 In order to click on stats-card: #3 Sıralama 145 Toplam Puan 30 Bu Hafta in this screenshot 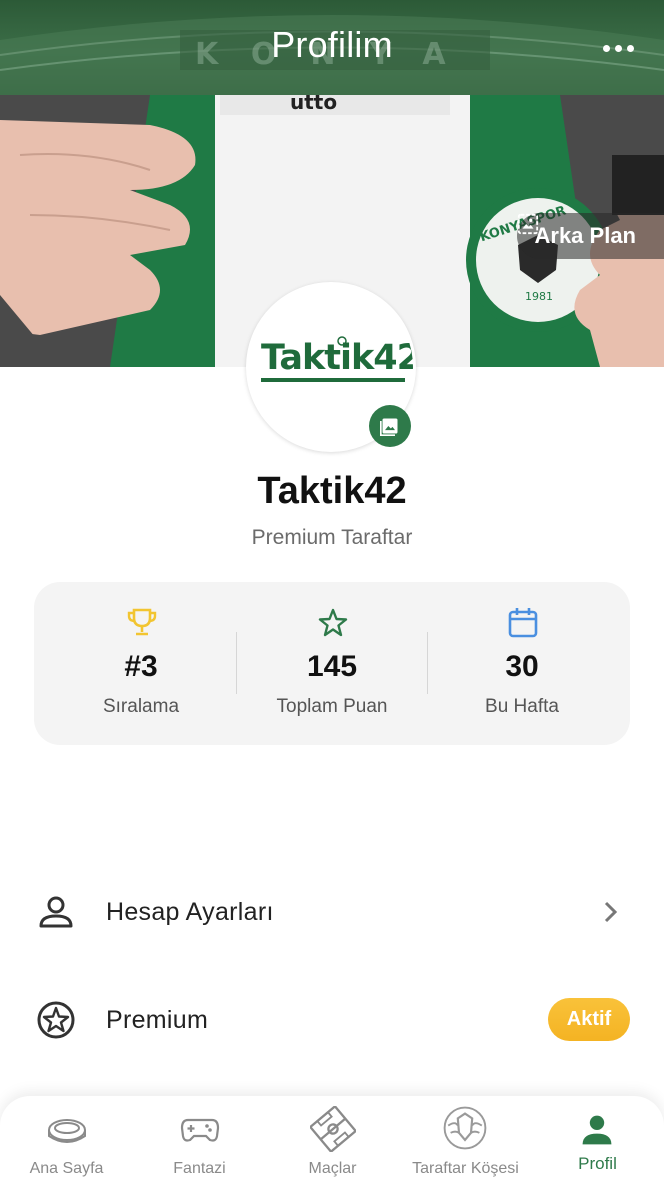, I will do `click(332, 663)`.